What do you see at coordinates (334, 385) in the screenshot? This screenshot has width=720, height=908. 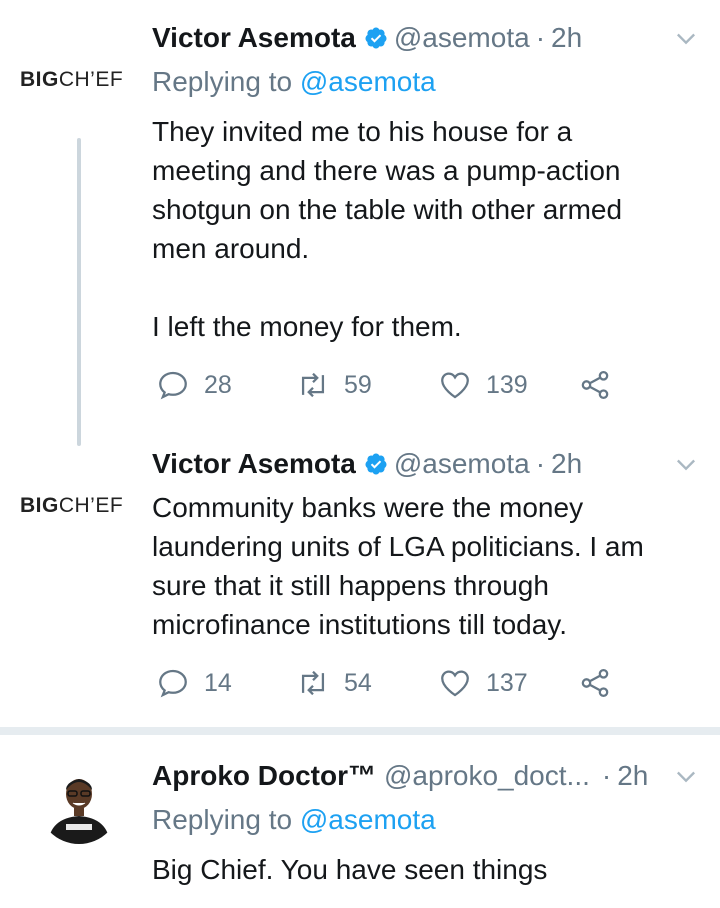 I see `retweet-button: 59` at bounding box center [334, 385].